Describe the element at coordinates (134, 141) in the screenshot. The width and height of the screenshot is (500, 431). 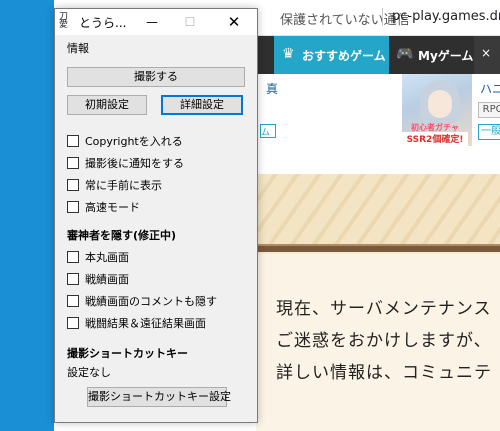
I see `option-label: Copyrightを入れる` at that location.